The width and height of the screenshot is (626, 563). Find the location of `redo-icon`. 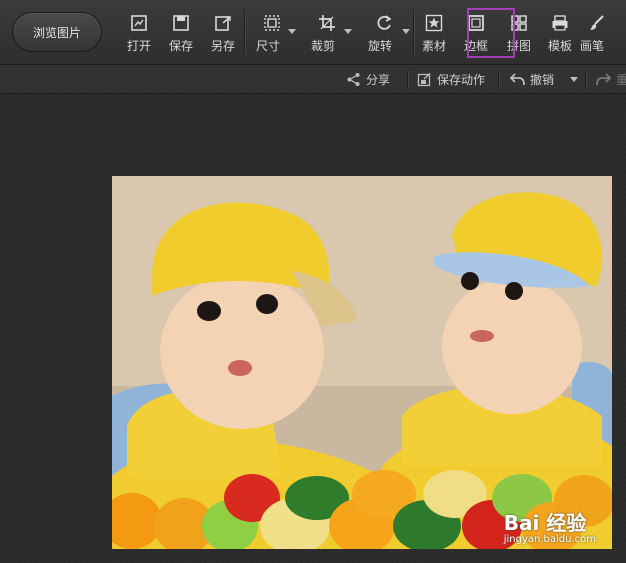

redo-icon is located at coordinates (603, 78).